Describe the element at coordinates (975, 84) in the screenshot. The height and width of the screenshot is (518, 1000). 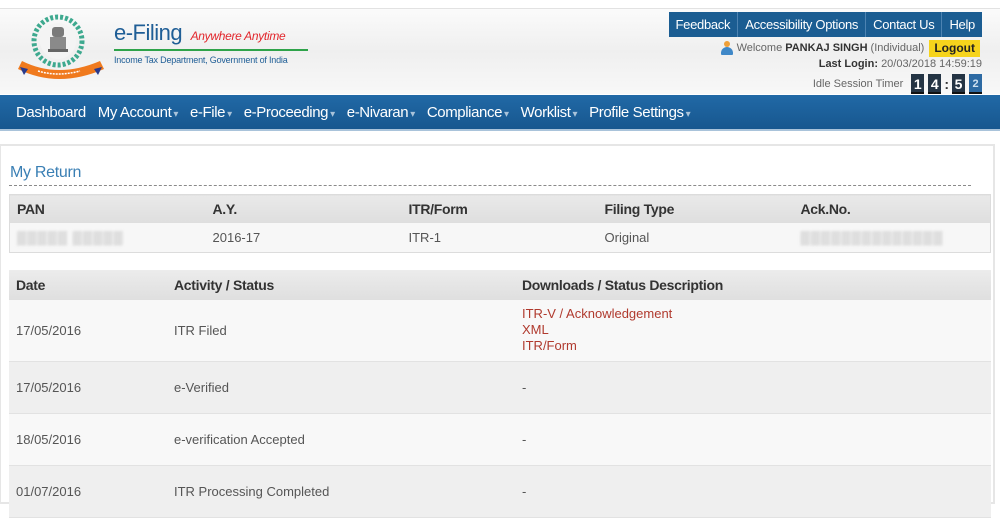
I see `timer-digit: 2` at that location.